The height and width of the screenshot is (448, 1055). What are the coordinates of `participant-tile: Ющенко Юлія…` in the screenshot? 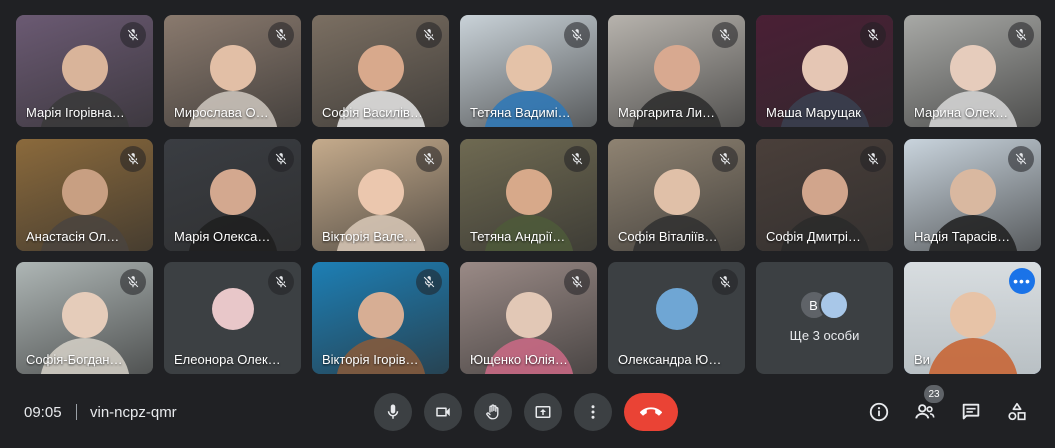 It's located at (528, 318).